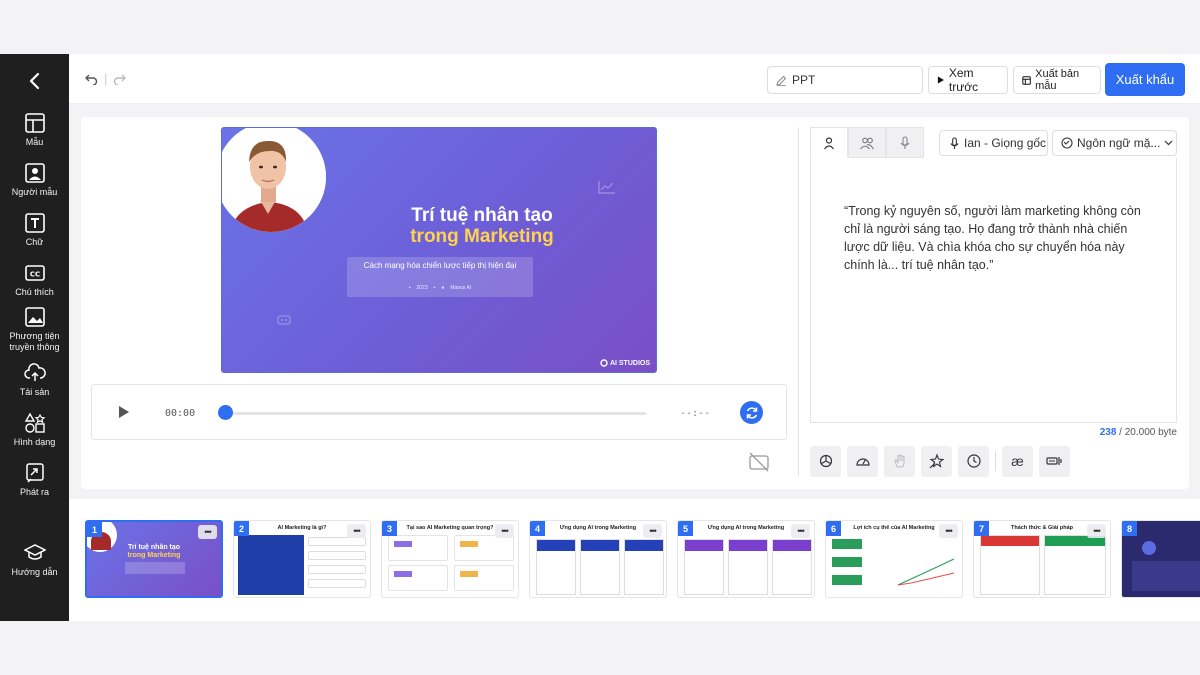  I want to click on slide-thumbnail: 8, so click(1160, 559).